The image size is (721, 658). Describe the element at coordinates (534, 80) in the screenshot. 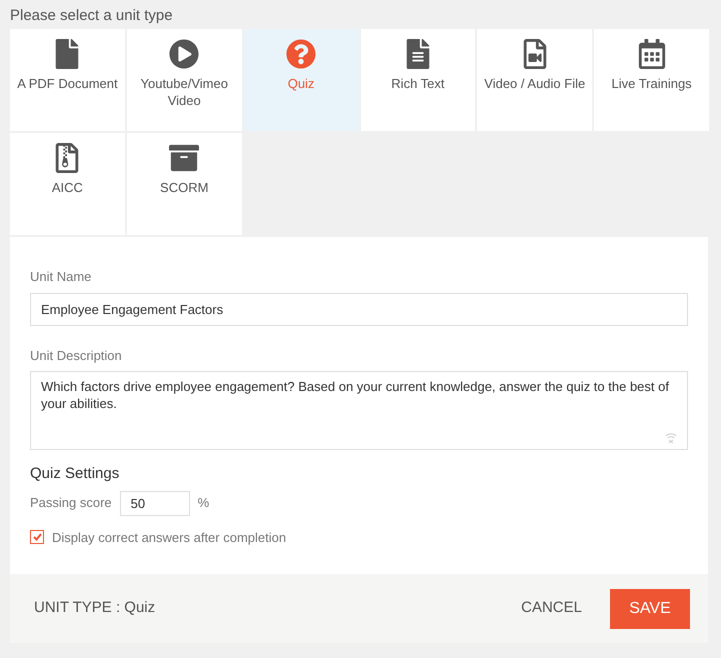

I see `unit-type-tile: Video / Audio File` at that location.